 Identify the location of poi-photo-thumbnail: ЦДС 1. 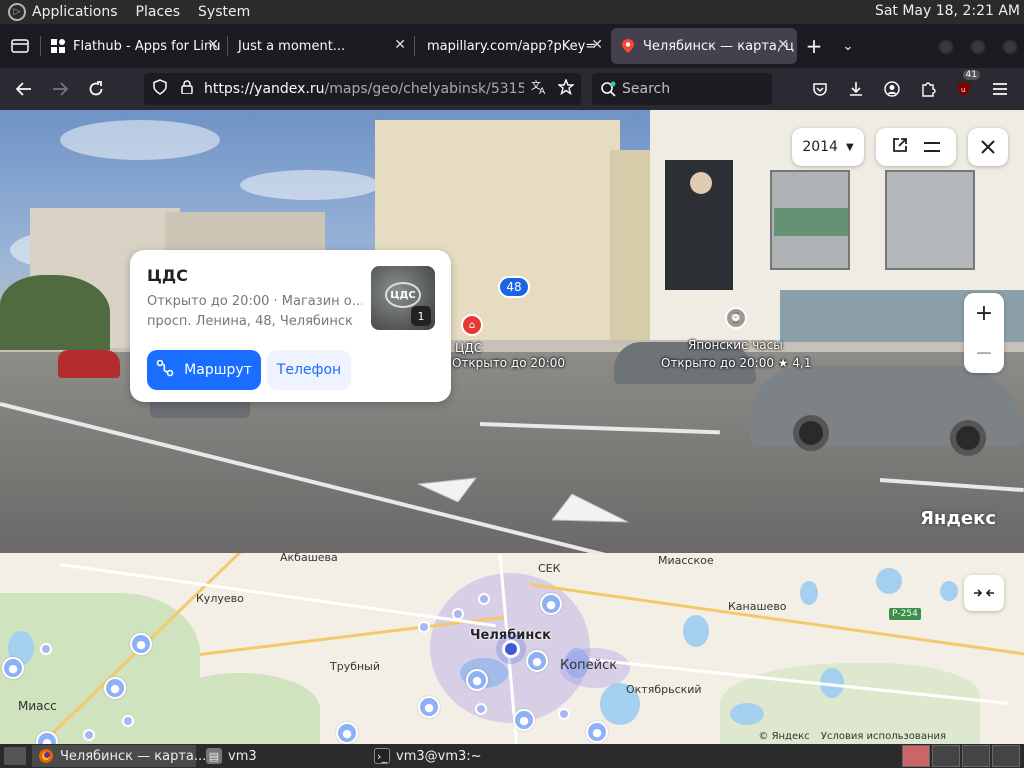
(403, 298).